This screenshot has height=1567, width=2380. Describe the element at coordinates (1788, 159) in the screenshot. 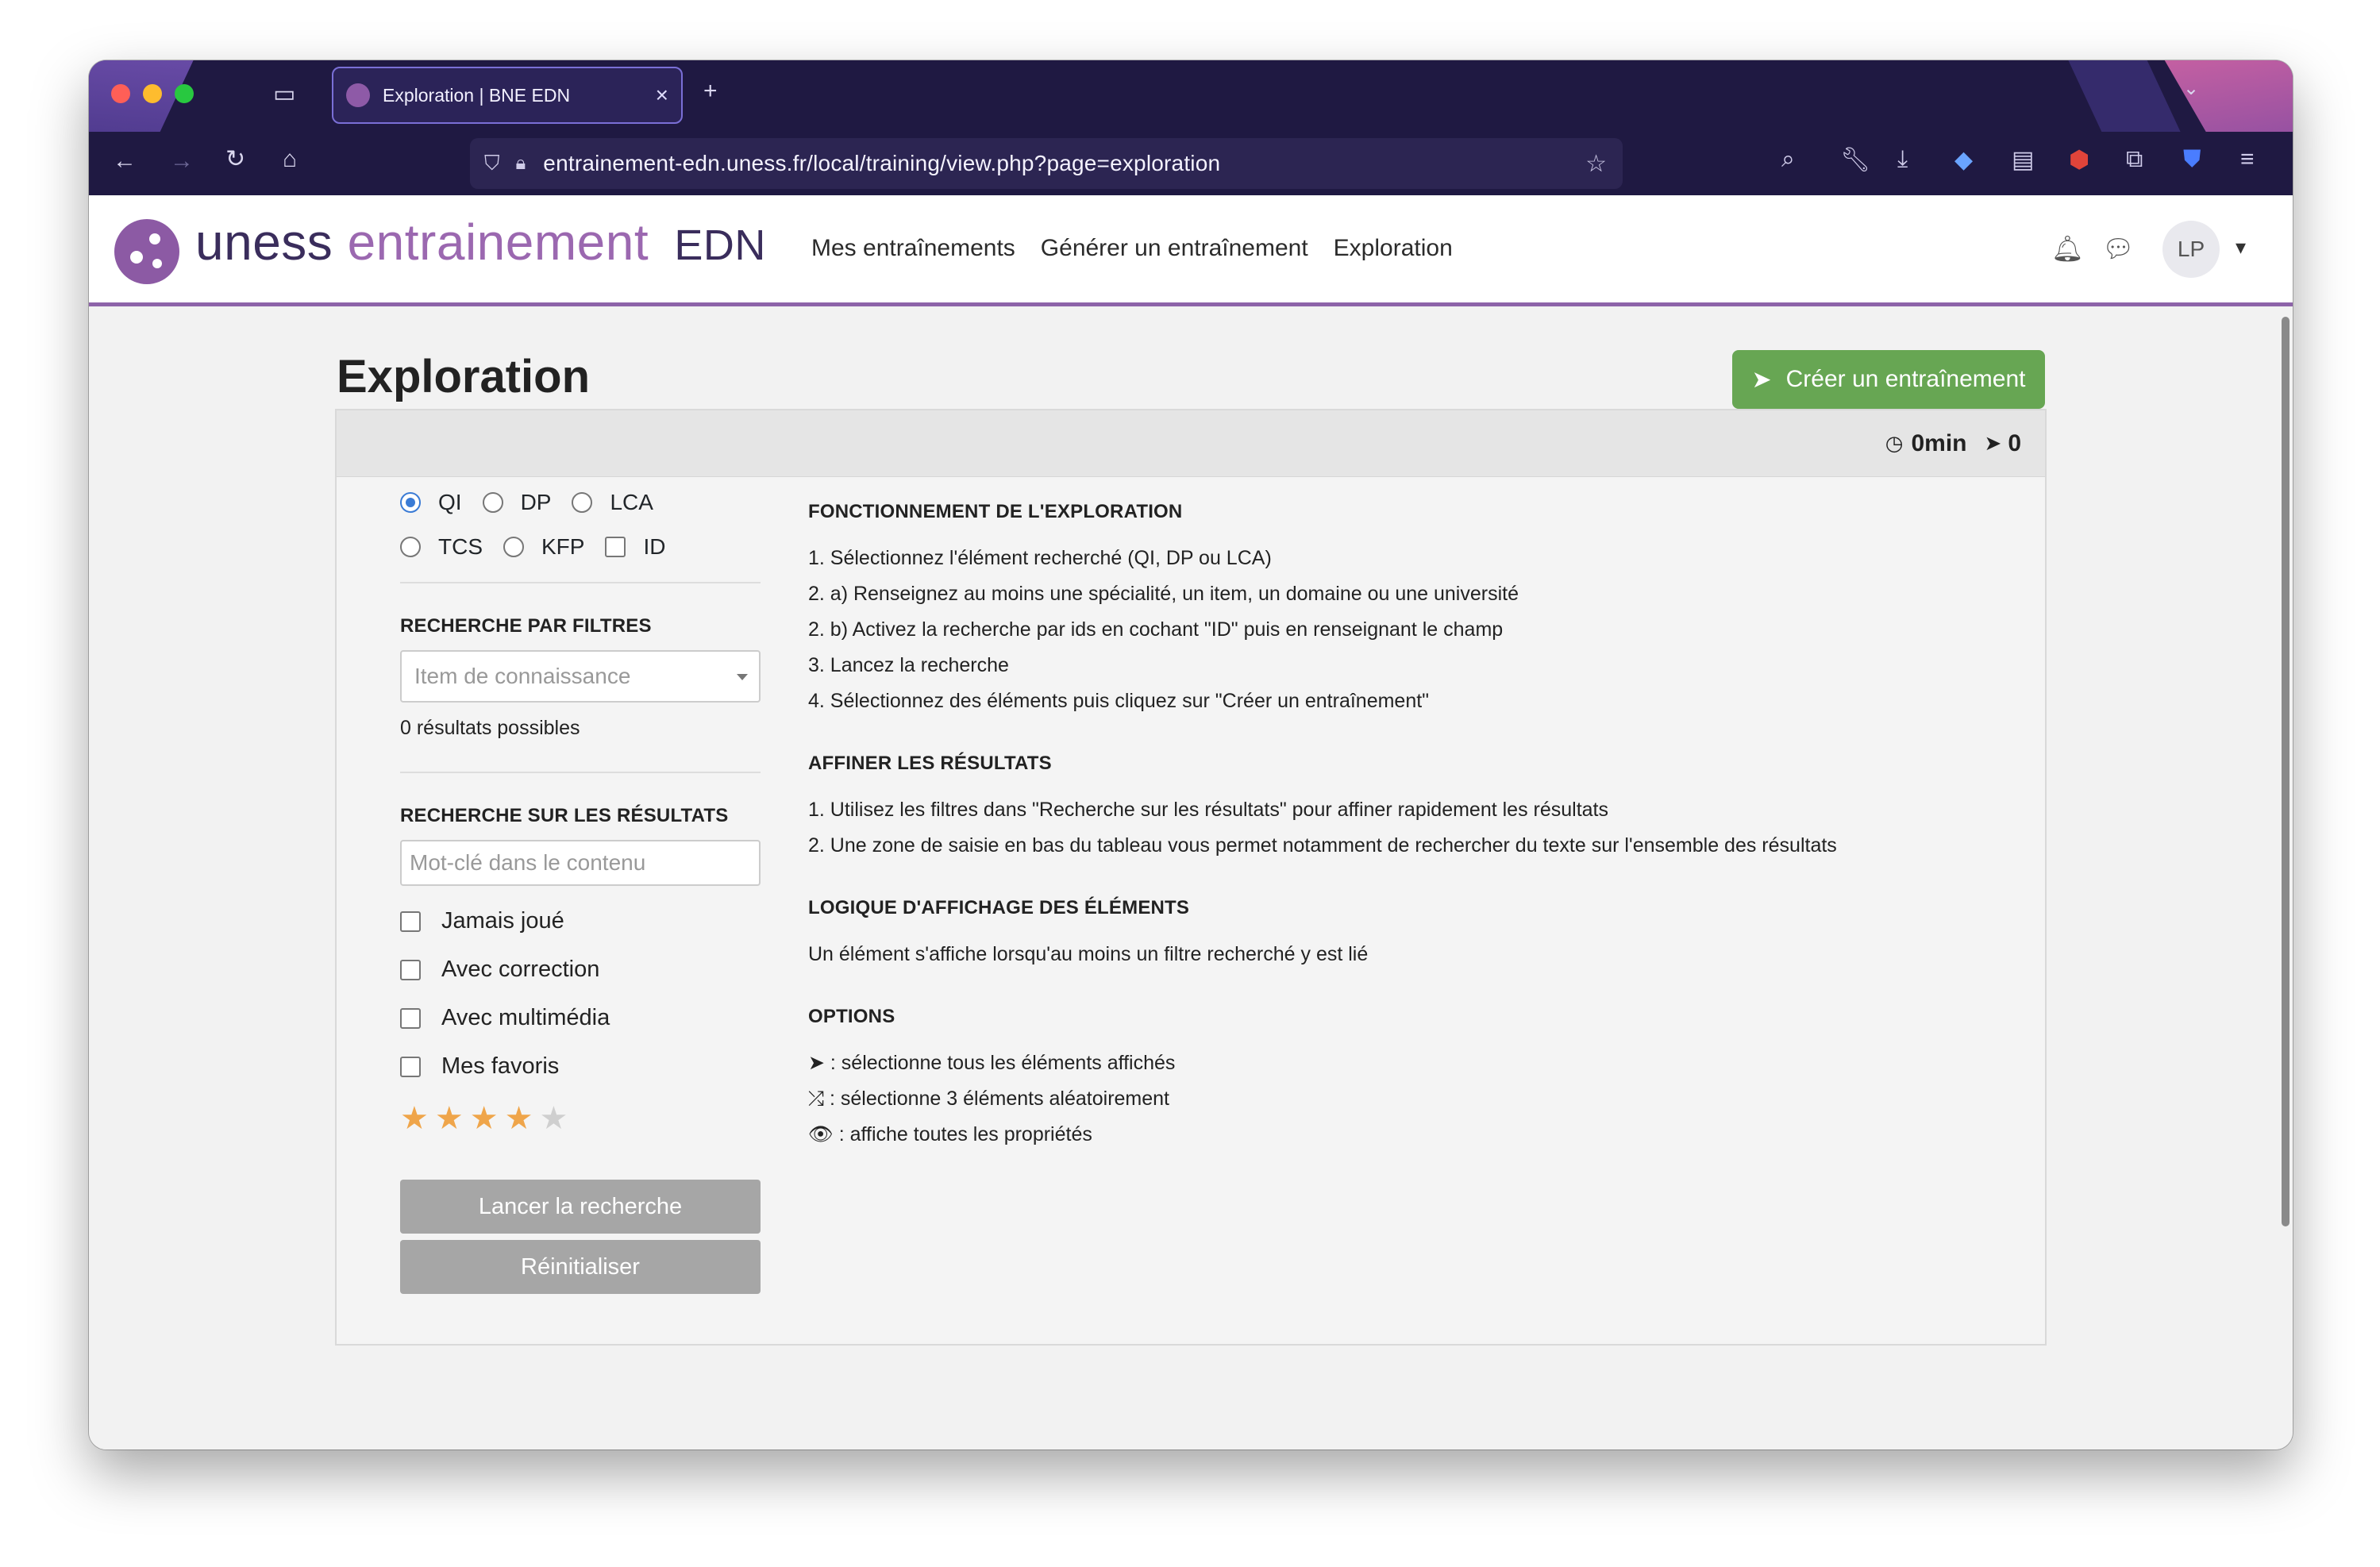

I see `search-icon: ⌕` at that location.